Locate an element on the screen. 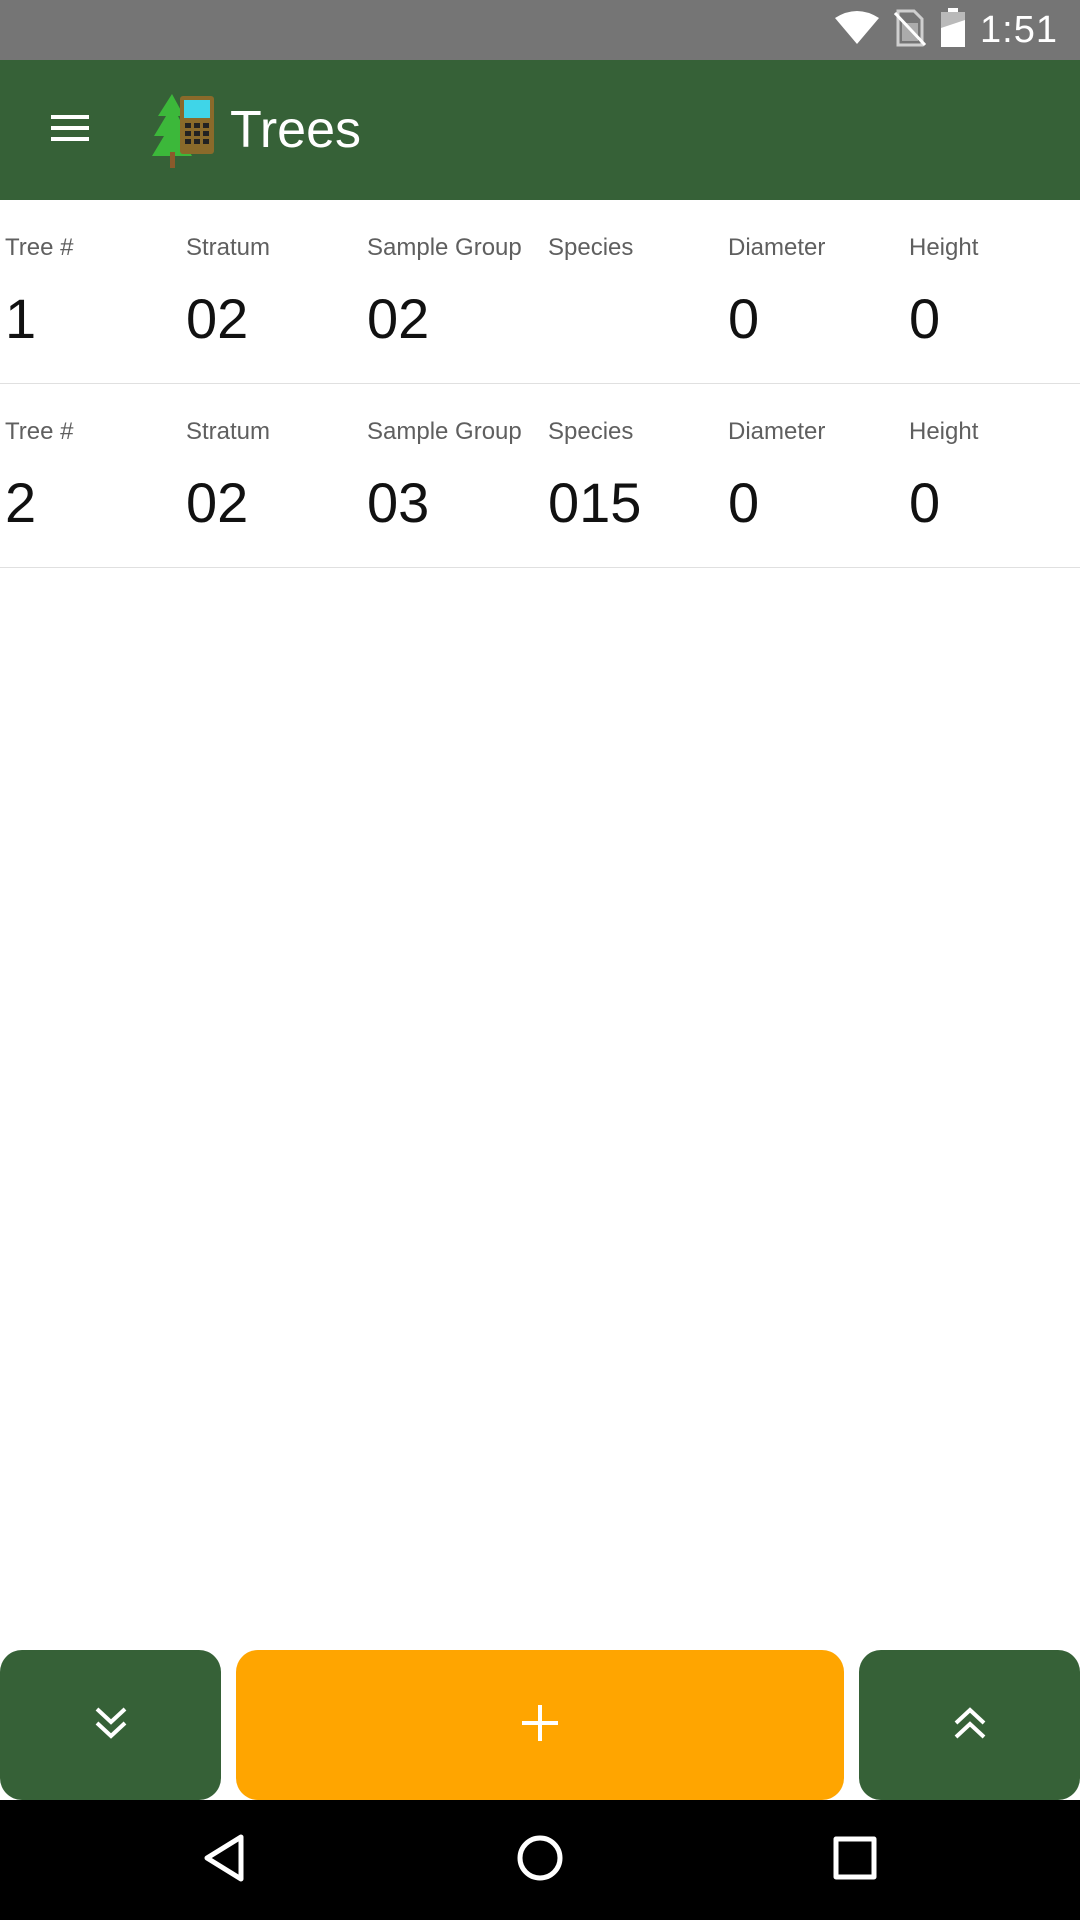  home-button is located at coordinates (540, 1860).